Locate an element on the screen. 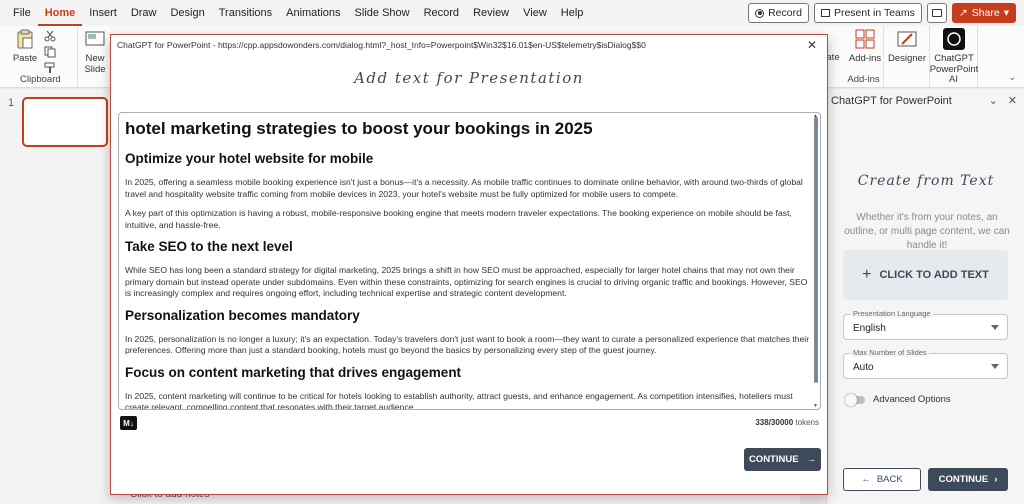 The width and height of the screenshot is (1024, 504). menu-insert: Insert is located at coordinates (103, 13).